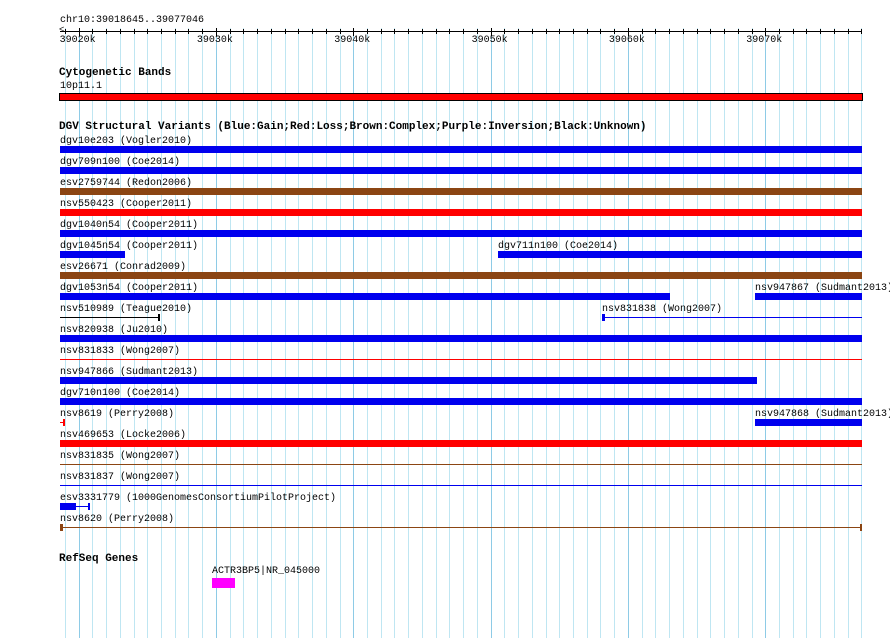 Image resolution: width=890 pixels, height=638 pixels. I want to click on ruler-tick-label: 39050k, so click(489, 40).